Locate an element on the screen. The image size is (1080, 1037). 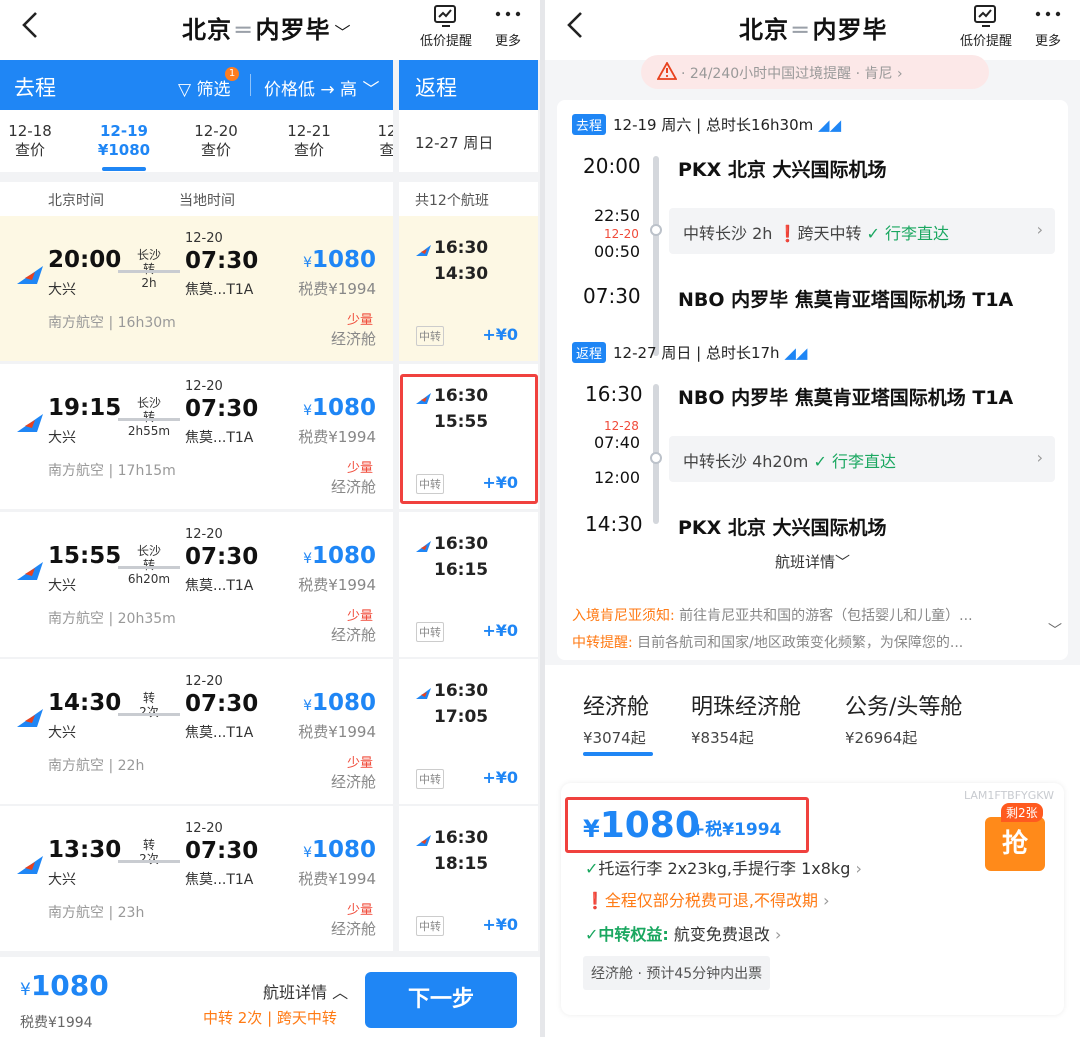
flight-detail-link: 航班详情﹀ is located at coordinates (812, 561).